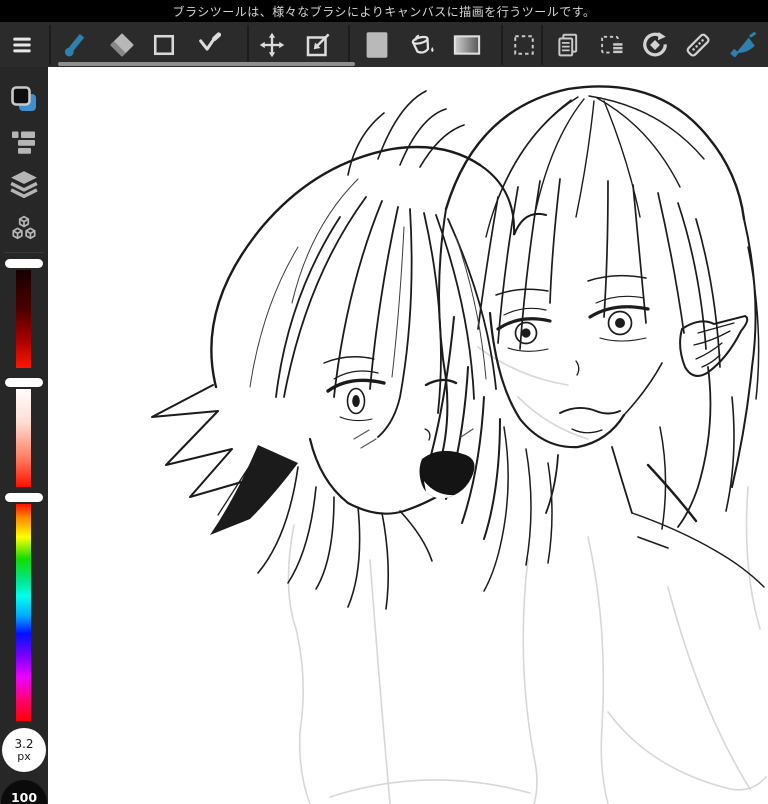 This screenshot has width=768, height=804. I want to click on hamburger-menu-icon, so click(22, 44).